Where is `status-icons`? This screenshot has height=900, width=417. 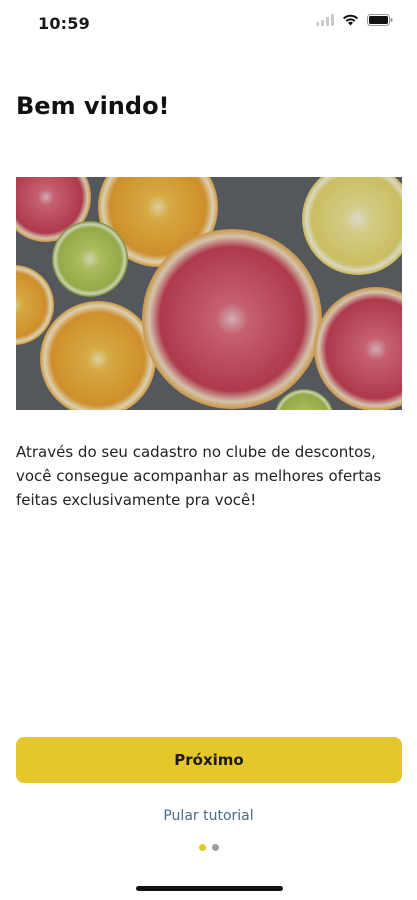
status-icons is located at coordinates (354, 20).